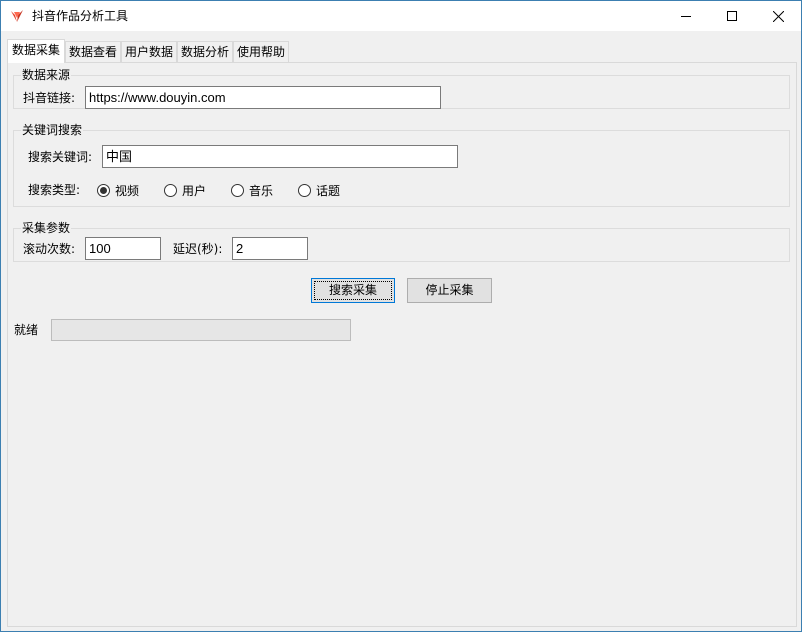 This screenshot has height=632, width=802. I want to click on search-type-radio-group: 视频 用户 音乐 话题, so click(247, 190).